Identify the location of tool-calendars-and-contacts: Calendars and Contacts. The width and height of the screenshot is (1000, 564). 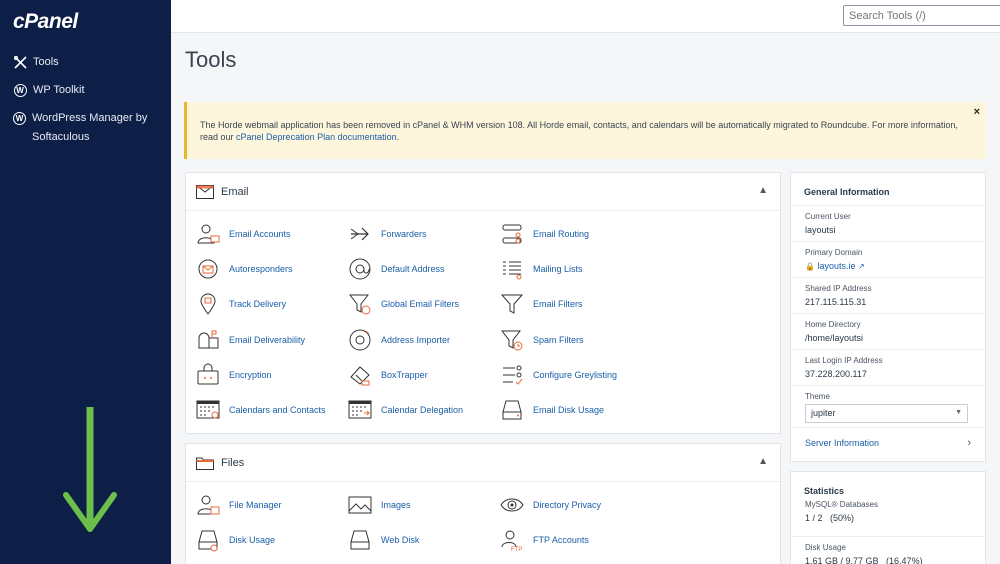
(260, 410).